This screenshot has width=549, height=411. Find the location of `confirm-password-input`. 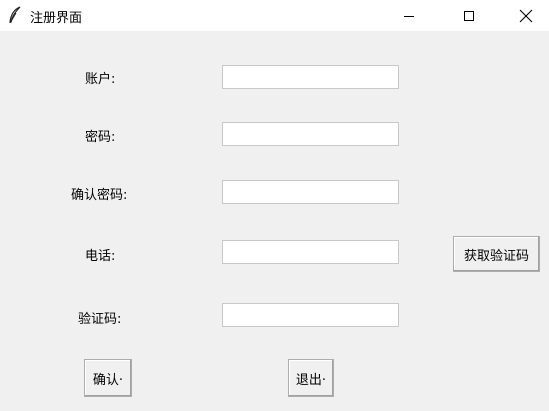

confirm-password-input is located at coordinates (310, 192).